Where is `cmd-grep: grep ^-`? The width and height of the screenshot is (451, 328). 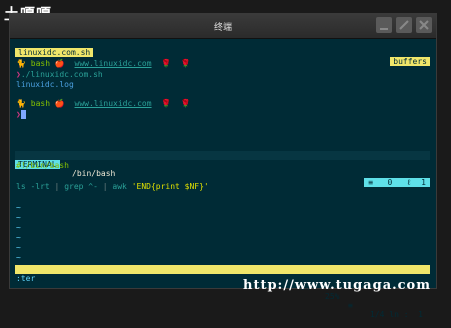 cmd-grep: grep ^- is located at coordinates (81, 186).